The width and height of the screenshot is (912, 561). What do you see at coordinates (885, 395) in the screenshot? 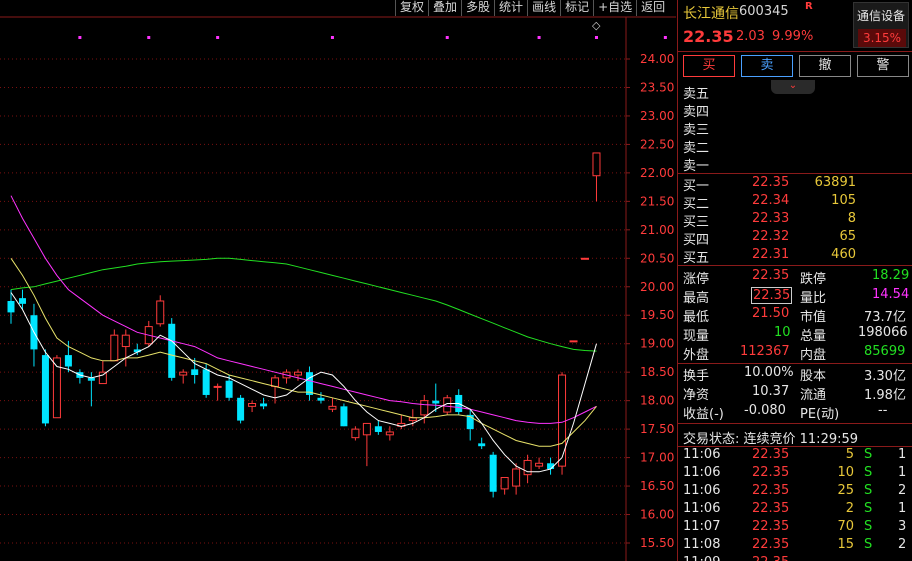
I see `float-value: 1.98亿` at bounding box center [885, 395].